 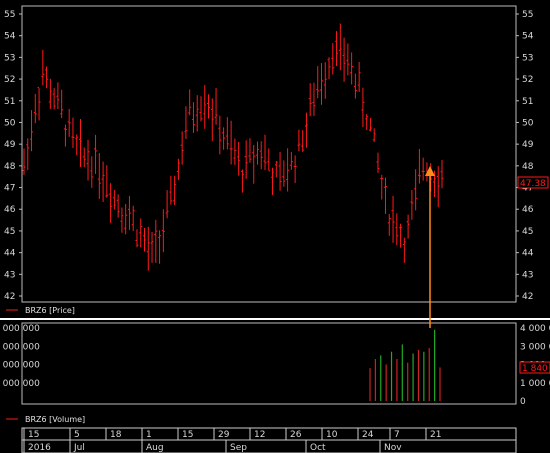 What do you see at coordinates (527, 297) in the screenshot?
I see `price-tick-right: 42` at bounding box center [527, 297].